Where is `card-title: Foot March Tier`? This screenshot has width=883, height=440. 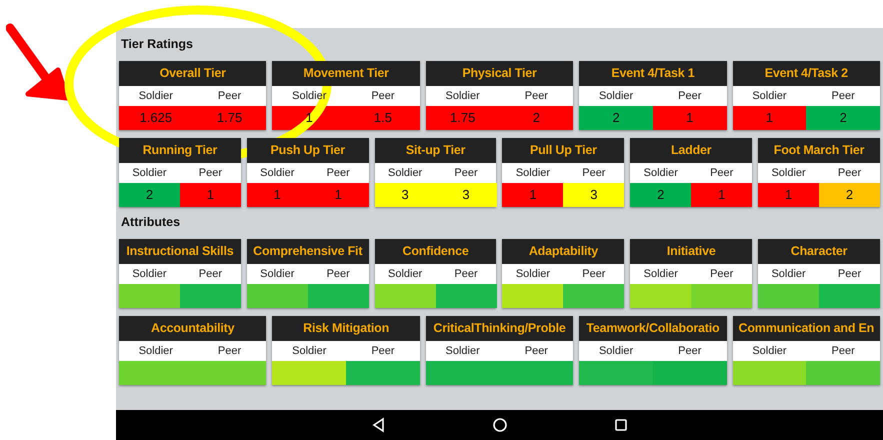 card-title: Foot March Tier is located at coordinates (819, 150).